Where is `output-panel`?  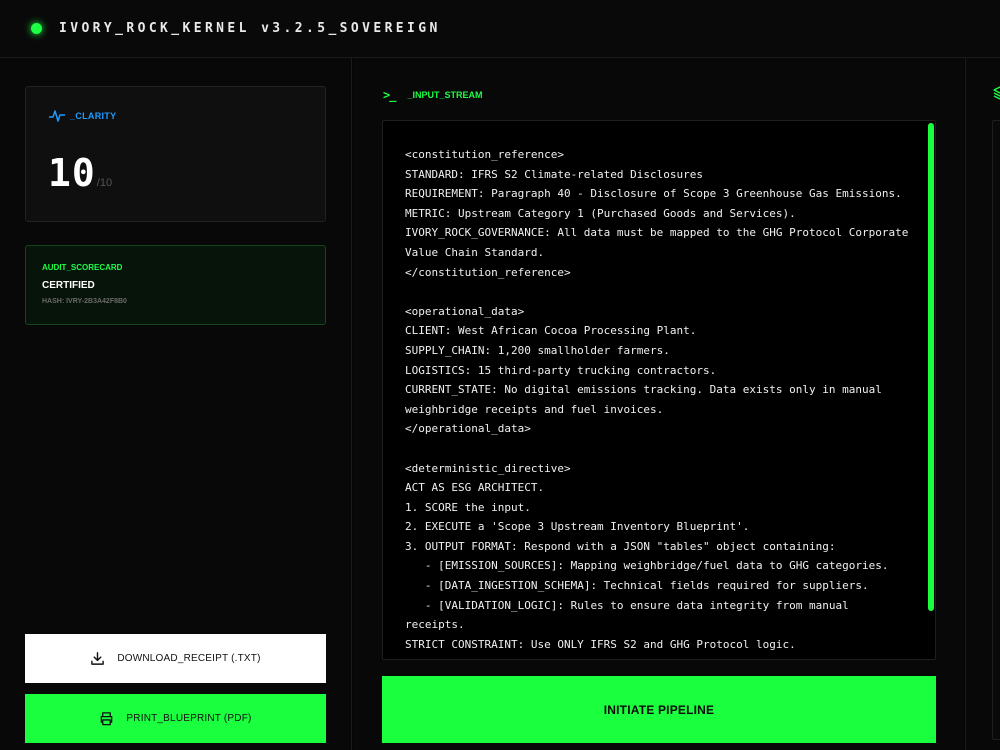
output-panel is located at coordinates (996, 430).